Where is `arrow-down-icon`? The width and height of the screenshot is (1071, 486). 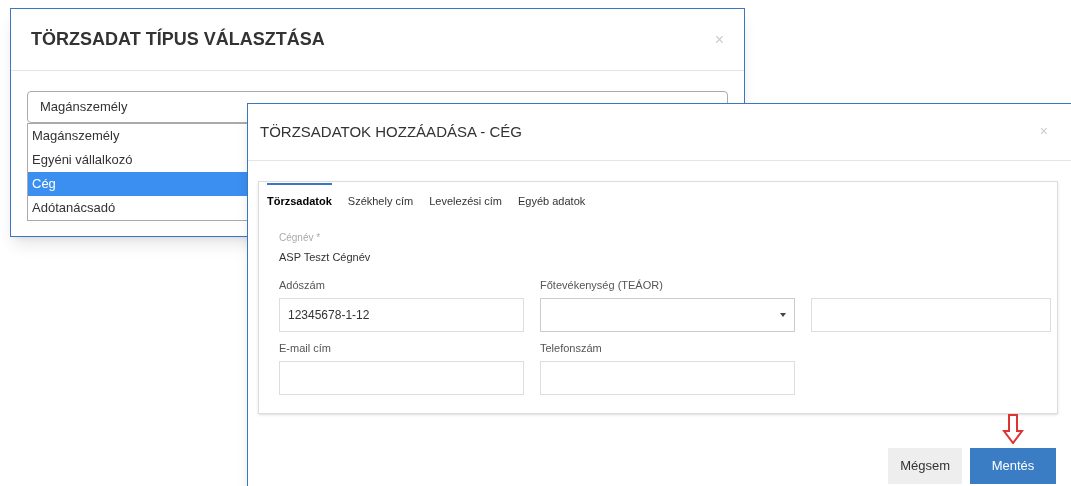
arrow-down-icon is located at coordinates (1013, 429).